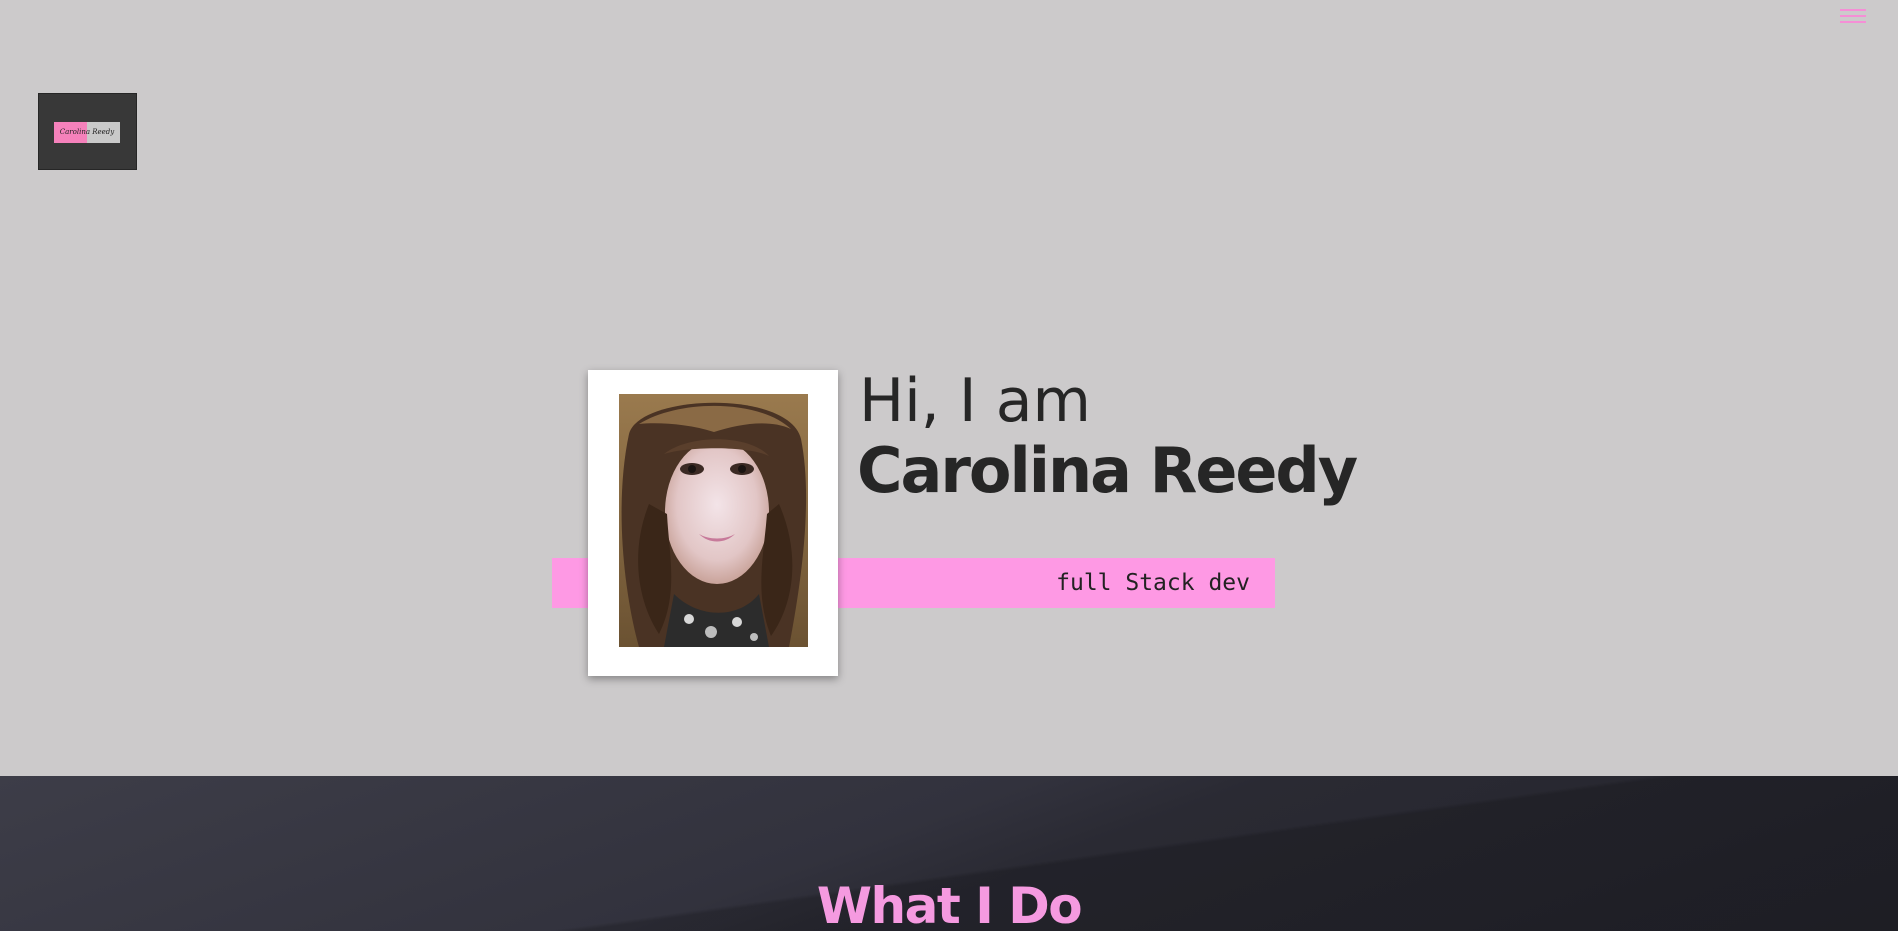 The image size is (1898, 931). What do you see at coordinates (975, 401) in the screenshot?
I see `hero-greeting: Hi, I am` at bounding box center [975, 401].